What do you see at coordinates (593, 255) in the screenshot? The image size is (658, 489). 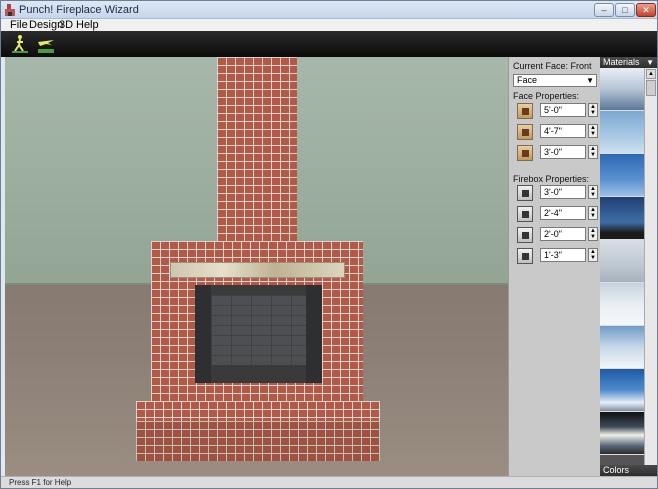 I see `firebox-elevation-spinner: ▲ ▼` at bounding box center [593, 255].